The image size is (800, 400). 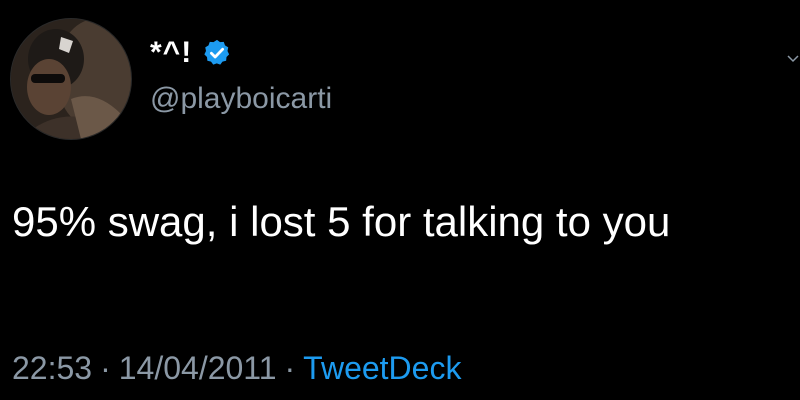 What do you see at coordinates (341, 221) in the screenshot?
I see `tweet-text: 95% swag, i lost 5 for talking to you` at bounding box center [341, 221].